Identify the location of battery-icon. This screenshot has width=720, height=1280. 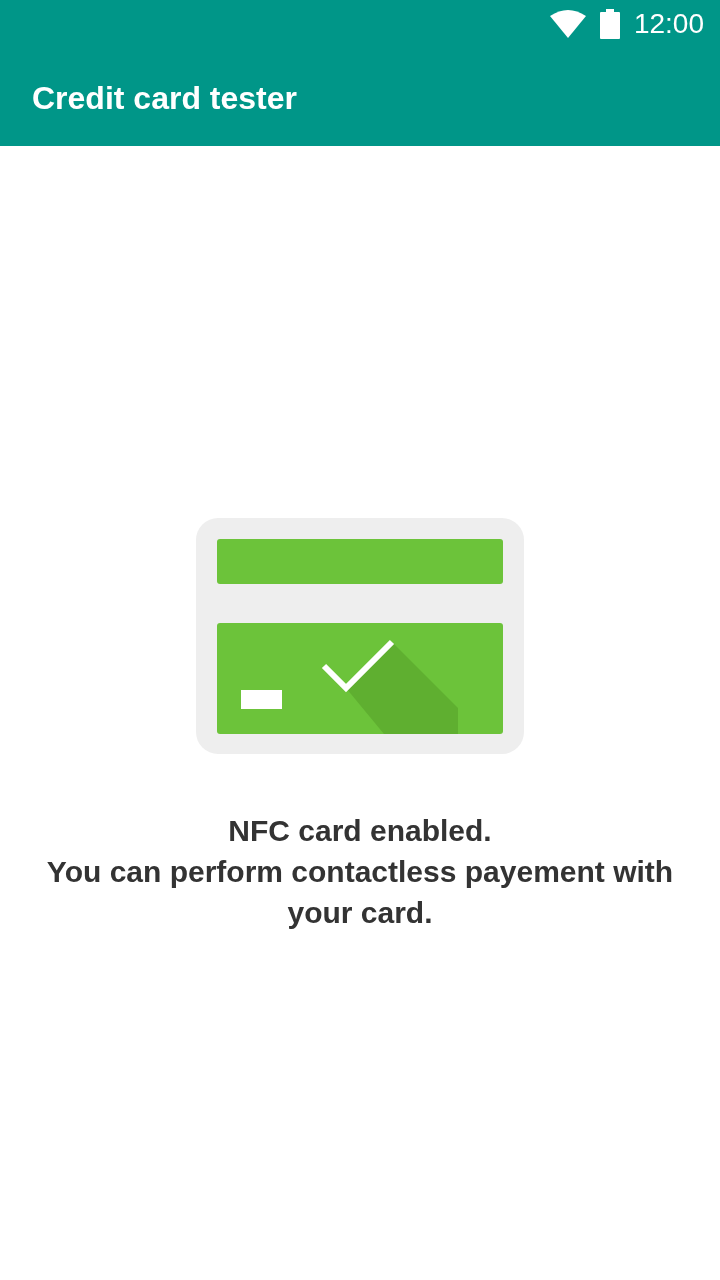
(609, 24).